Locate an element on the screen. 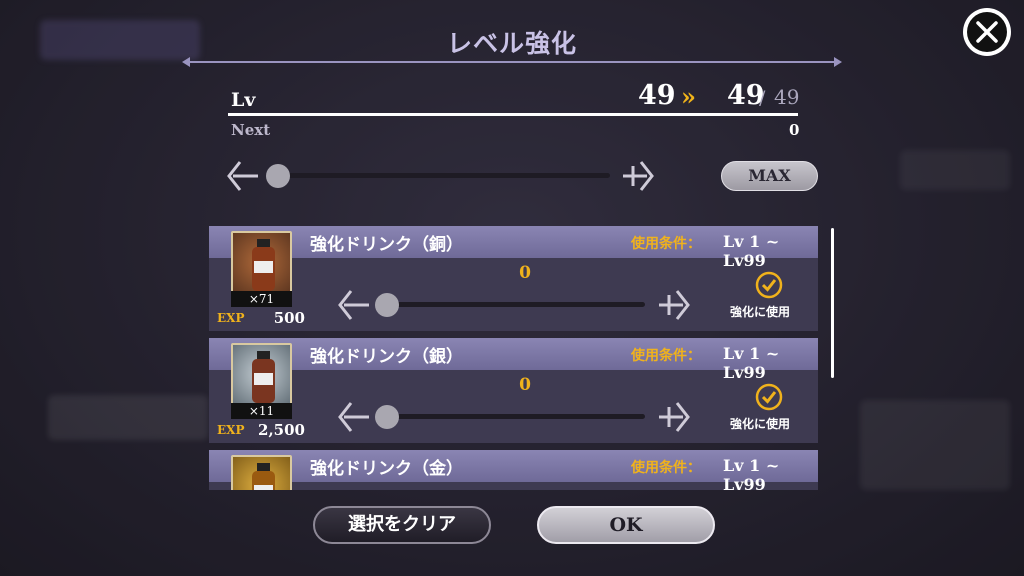 The image size is (1024, 576). level-max: 49 is located at coordinates (787, 97).